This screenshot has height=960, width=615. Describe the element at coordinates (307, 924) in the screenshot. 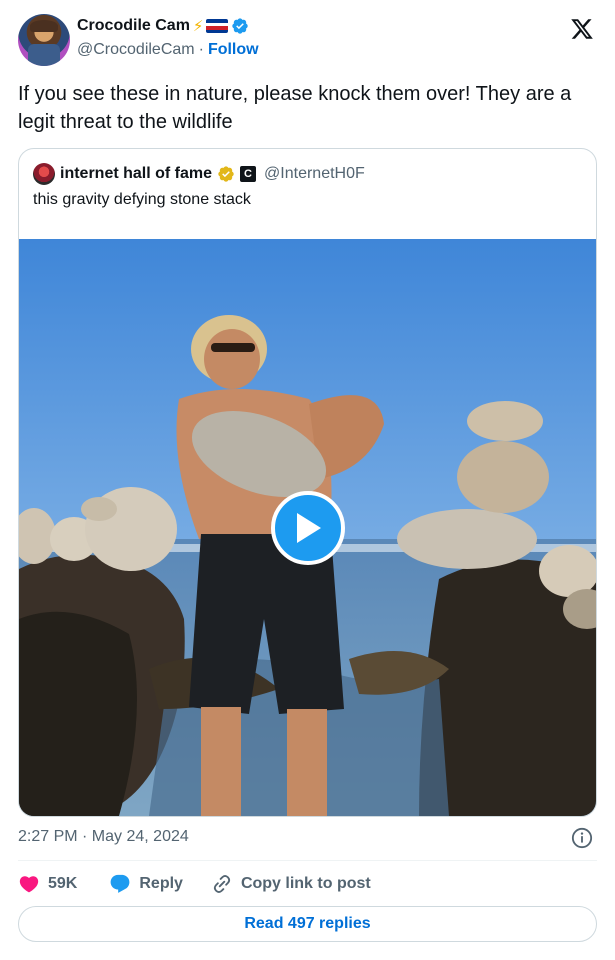

I see `read-replies-button: Read 497 replies` at that location.